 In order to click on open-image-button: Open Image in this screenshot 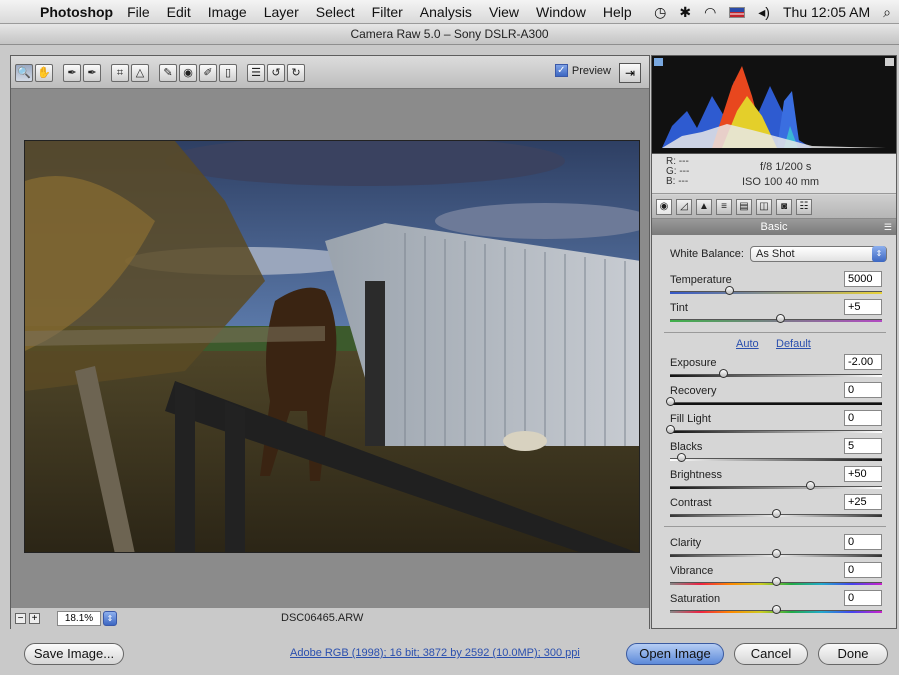, I will do `click(675, 654)`.